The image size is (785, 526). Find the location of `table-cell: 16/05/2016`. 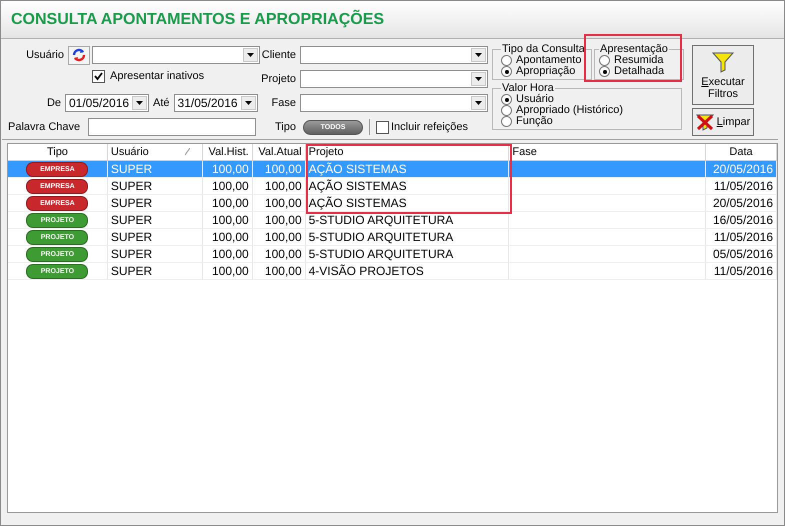

table-cell: 16/05/2016 is located at coordinates (741, 220).